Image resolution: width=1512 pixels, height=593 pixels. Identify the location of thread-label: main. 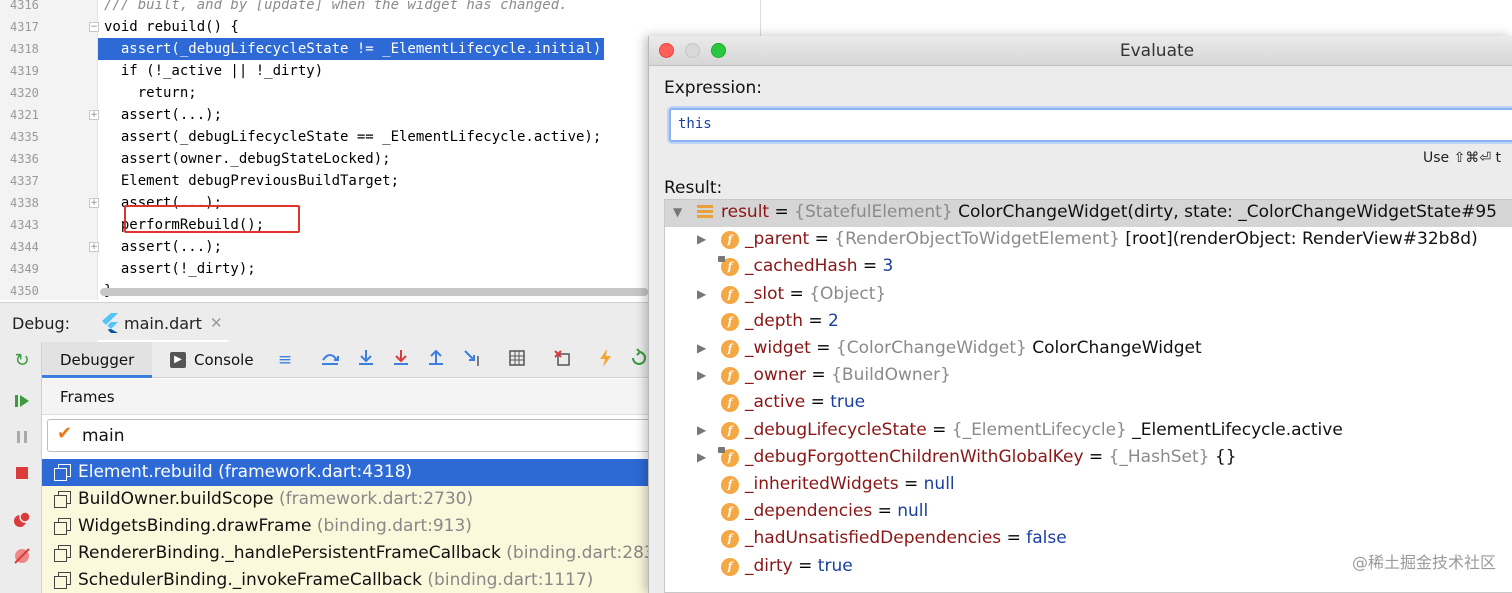
(103, 436).